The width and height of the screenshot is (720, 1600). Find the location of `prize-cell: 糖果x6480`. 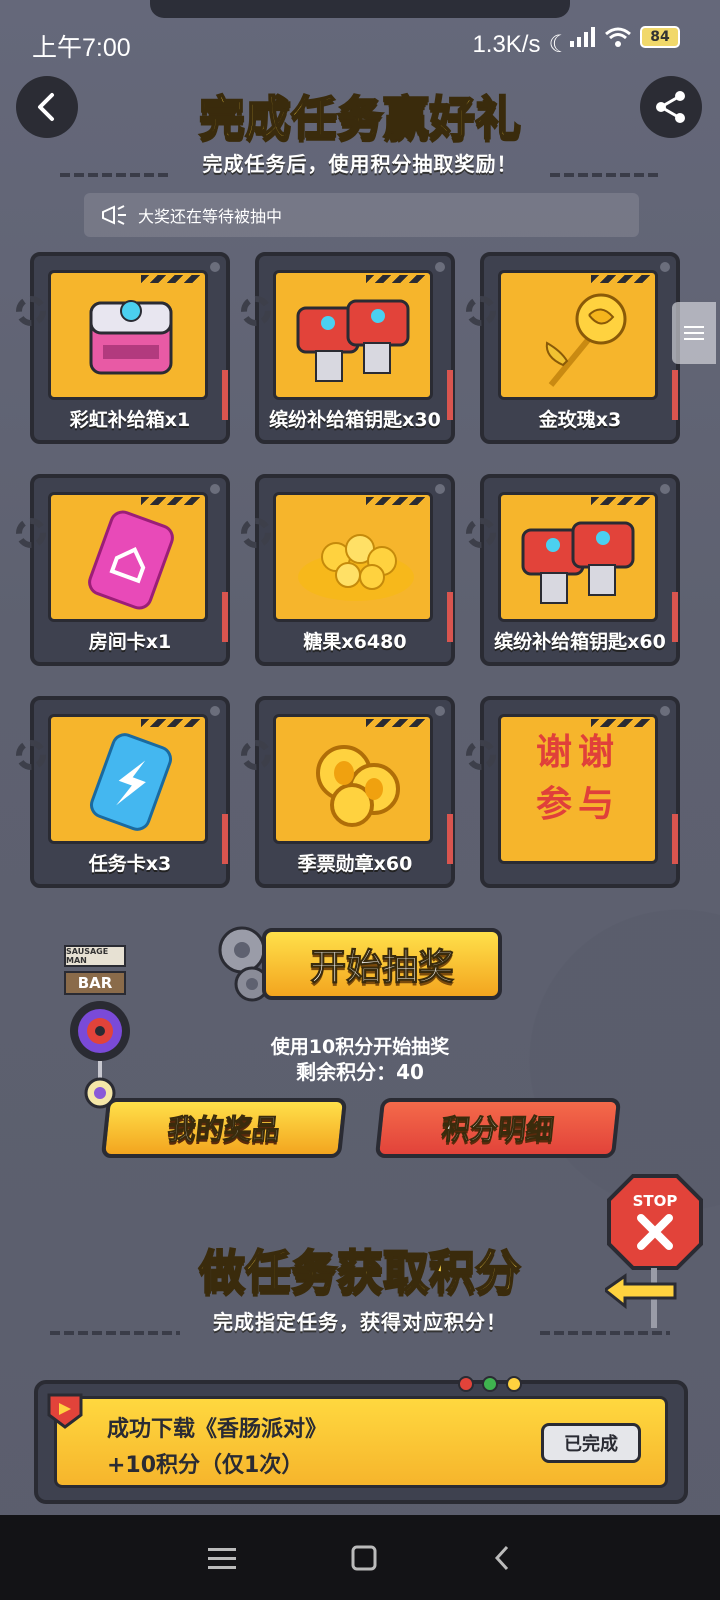

prize-cell: 糖果x6480 is located at coordinates (348, 570).